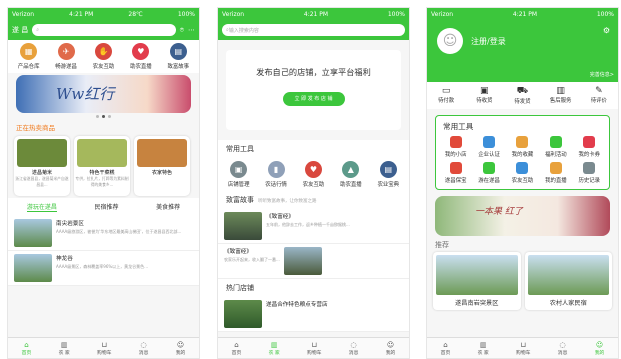  Describe the element at coordinates (446, 95) in the screenshot. I see `order-pay: ▭ 待付款` at that location.